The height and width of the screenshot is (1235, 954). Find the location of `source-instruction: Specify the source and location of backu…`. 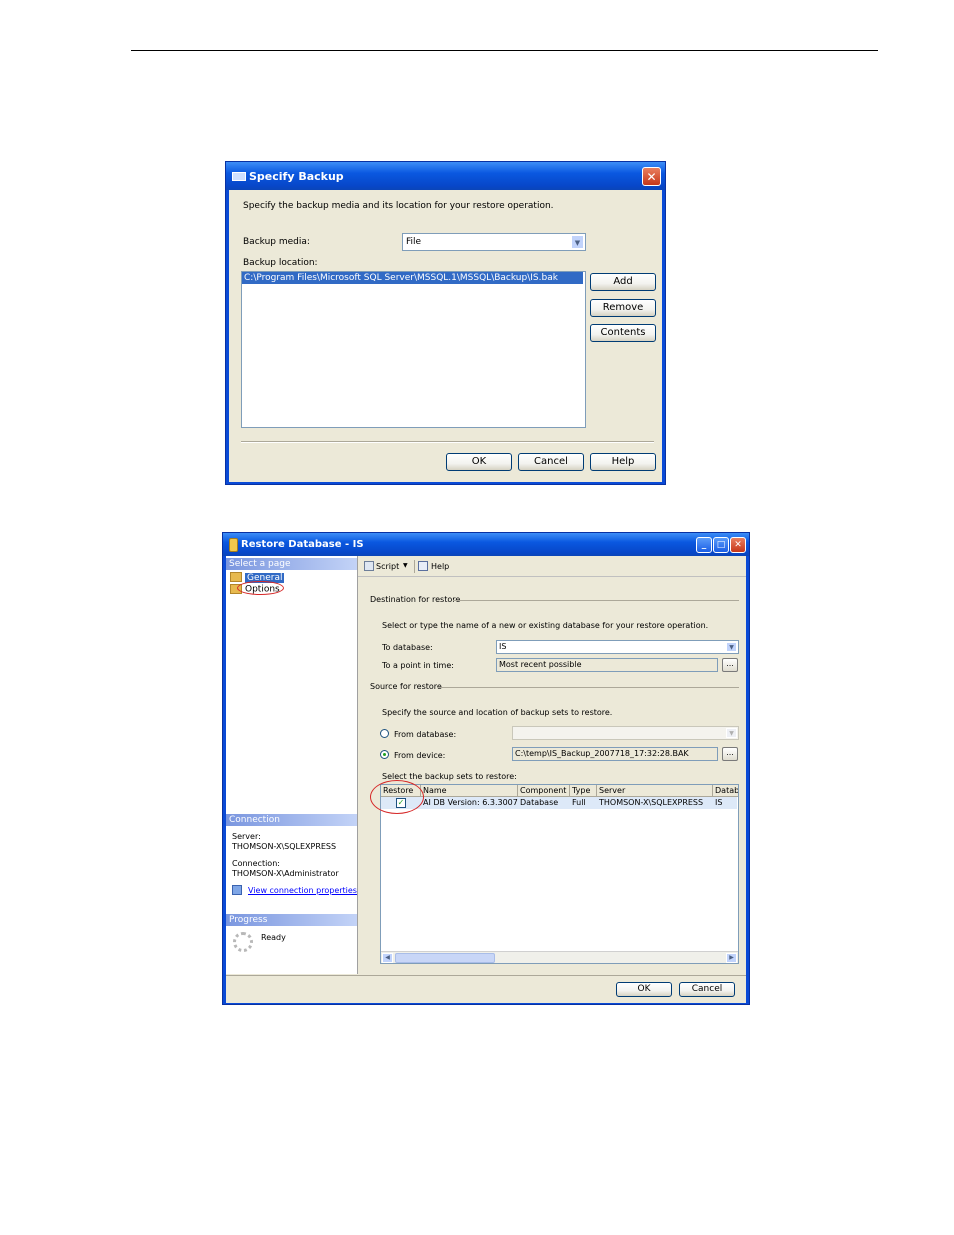

source-instruction: Specify the source and location of backu… is located at coordinates (497, 712).